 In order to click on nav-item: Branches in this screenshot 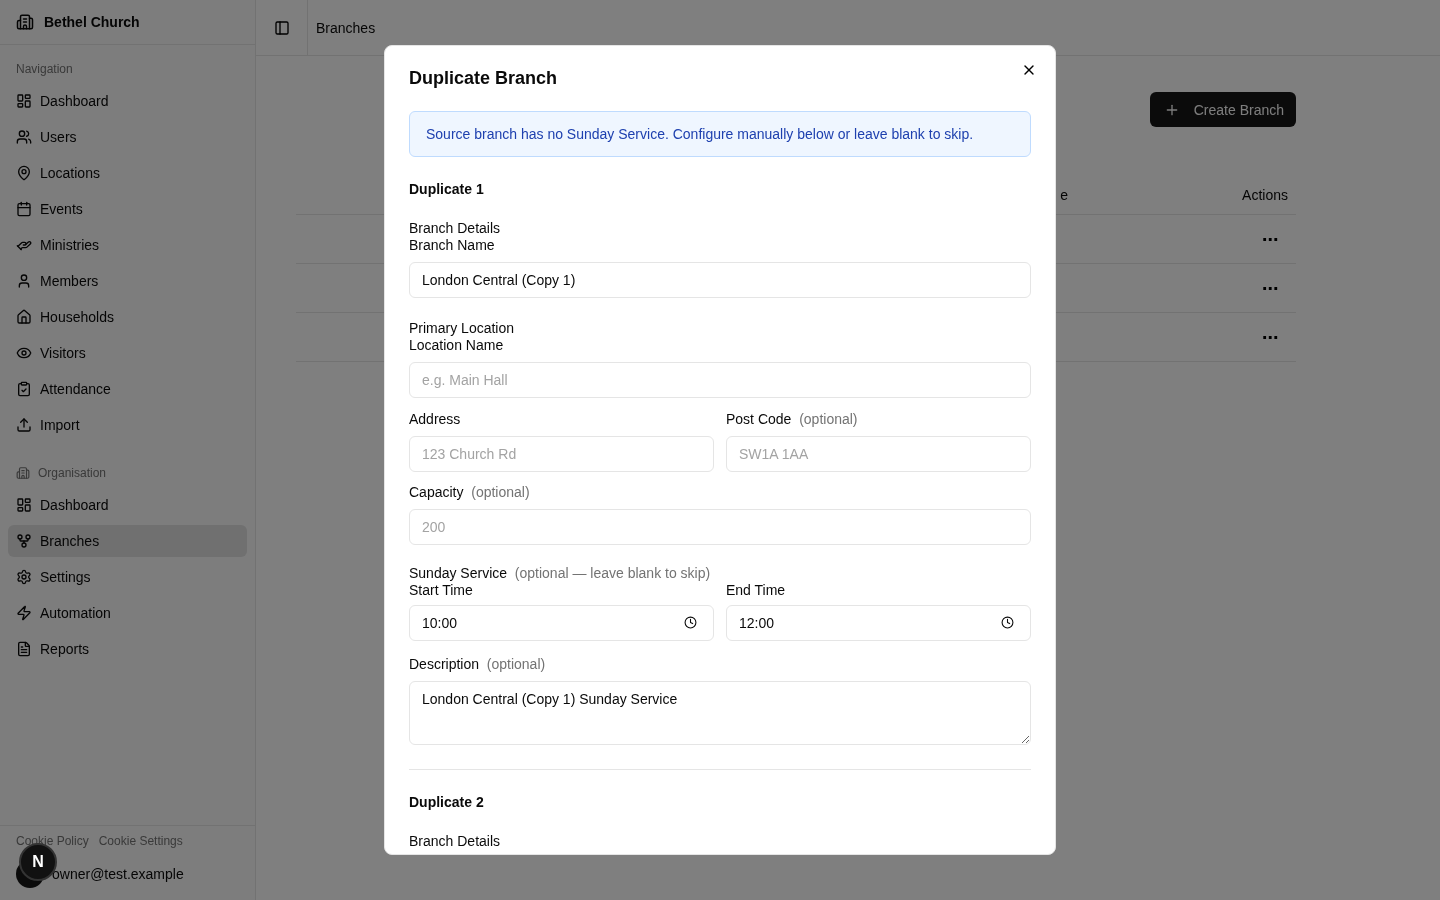, I will do `click(127, 541)`.